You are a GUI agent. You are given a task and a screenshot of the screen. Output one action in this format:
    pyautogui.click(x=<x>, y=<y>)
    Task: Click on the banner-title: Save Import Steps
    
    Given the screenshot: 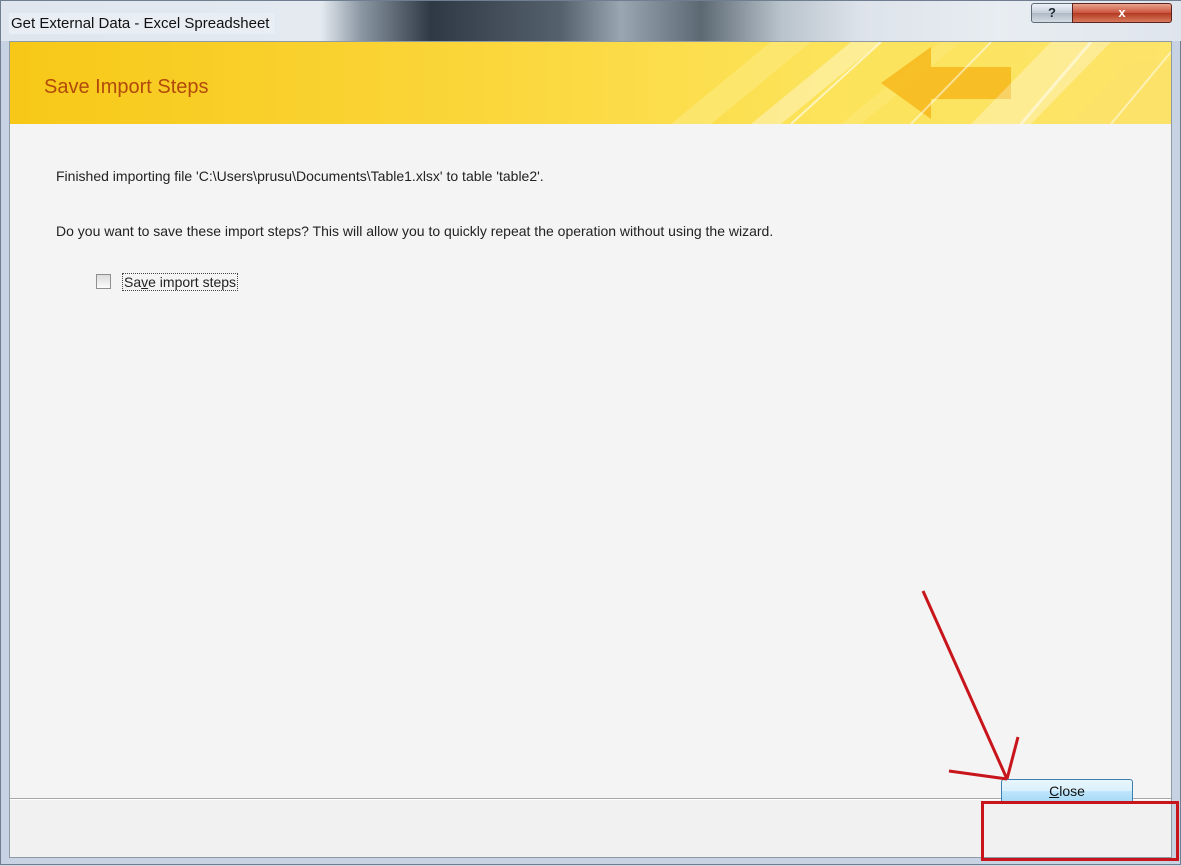 What is the action you would take?
    pyautogui.click(x=126, y=87)
    